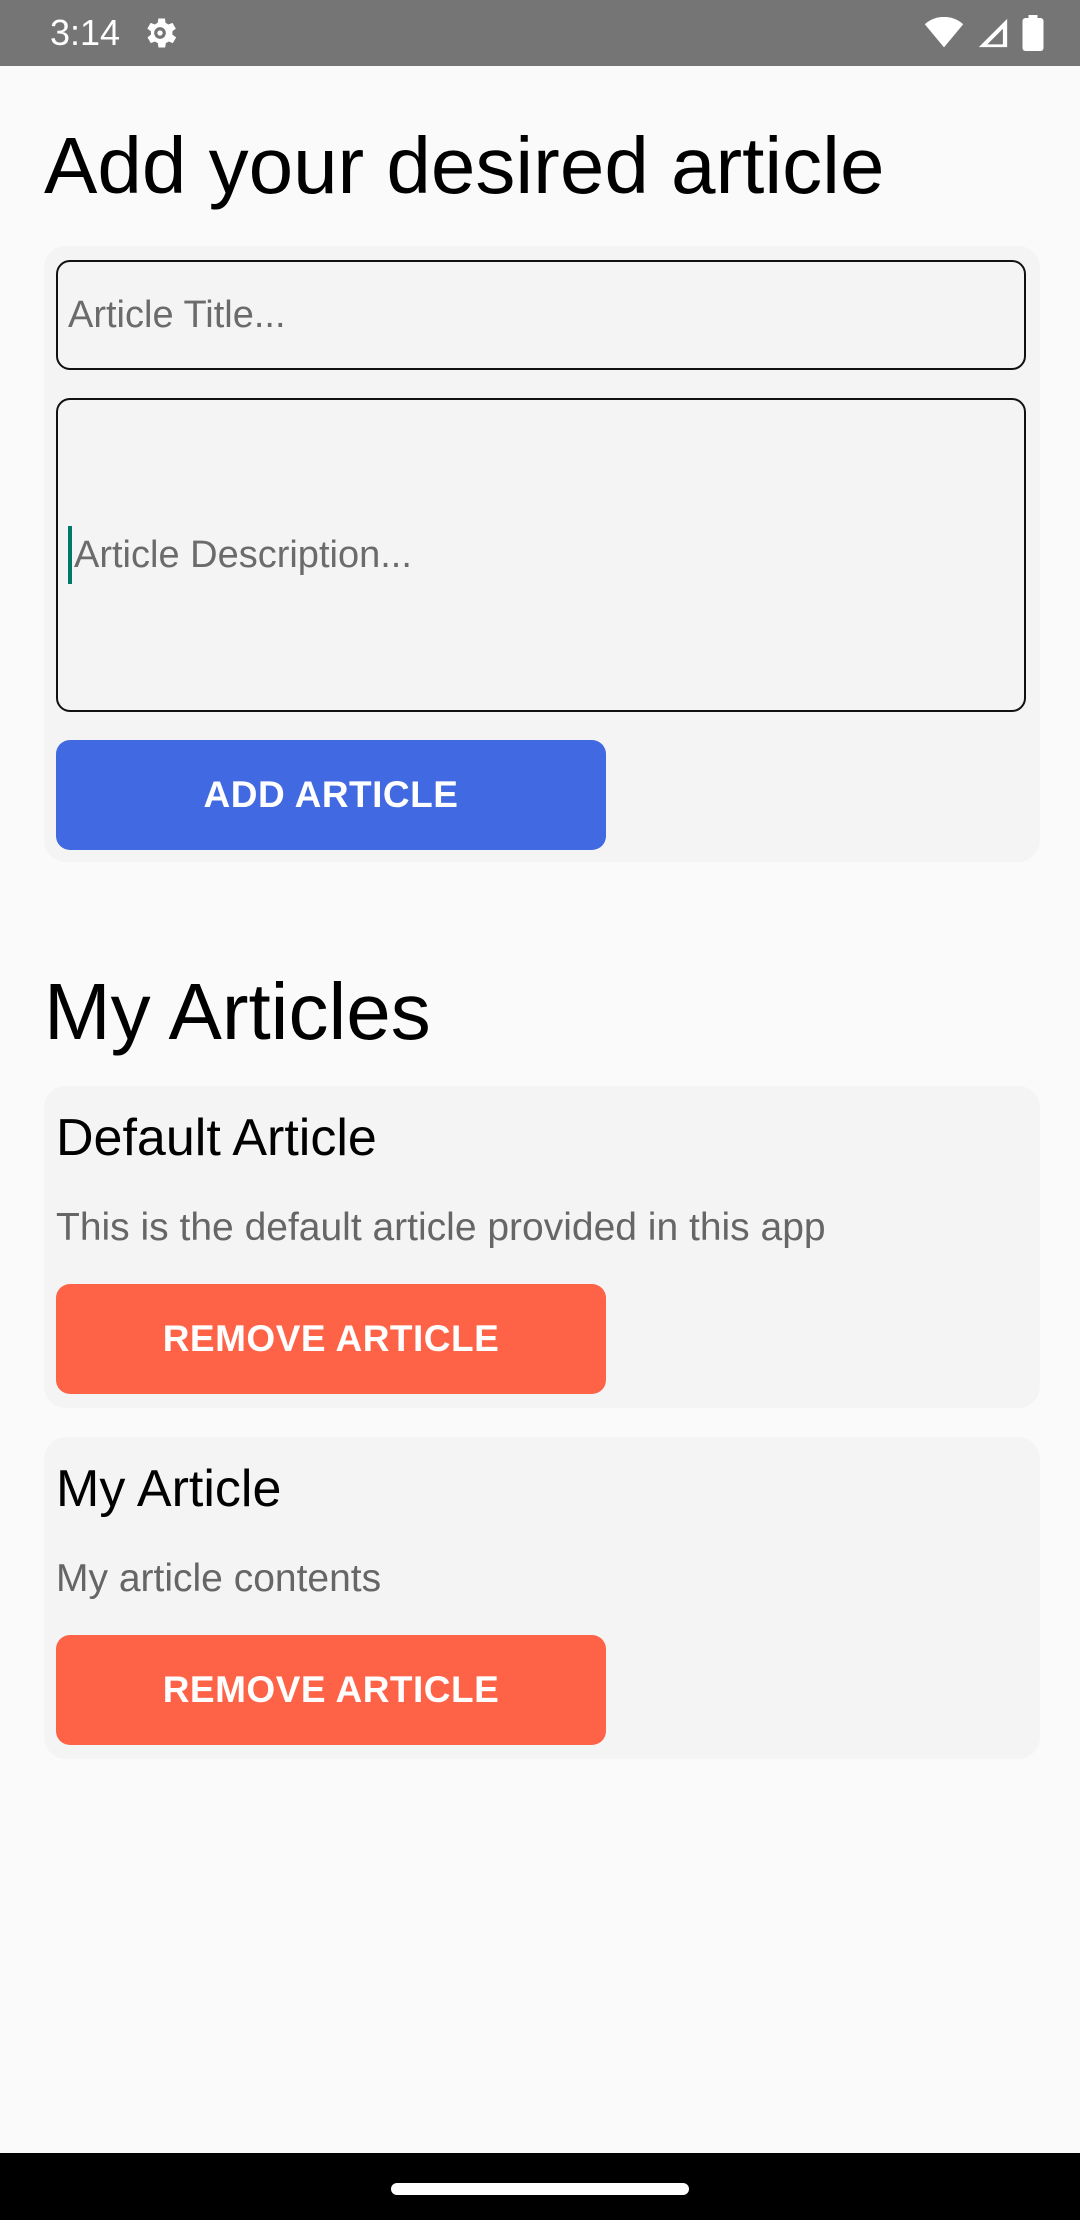 The width and height of the screenshot is (1080, 2220). I want to click on signal-icon, so click(993, 33).